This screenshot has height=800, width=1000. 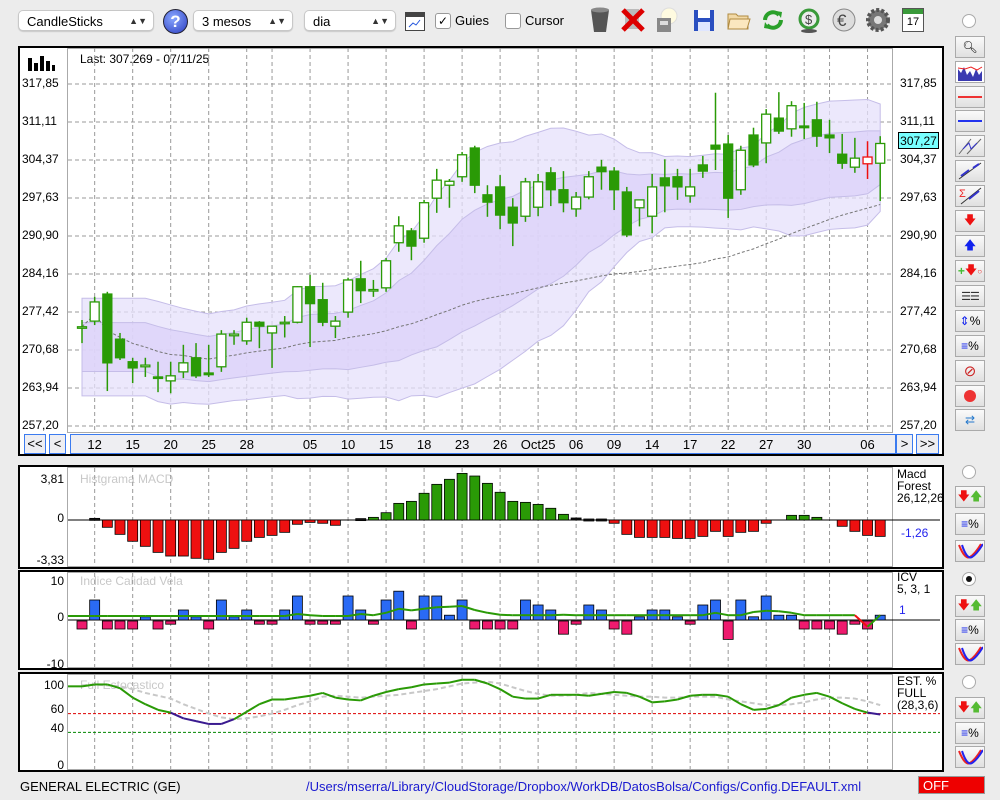 I want to click on price-tick-right: 277,42, so click(x=918, y=311).